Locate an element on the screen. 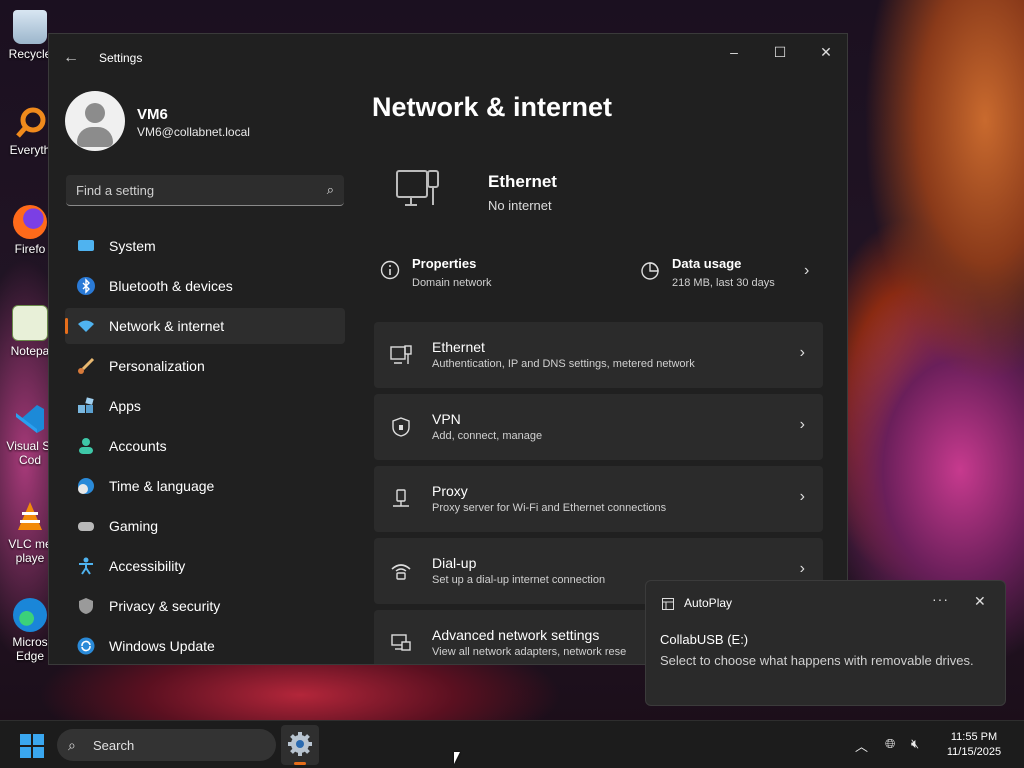 The width and height of the screenshot is (1024, 768). clock-time: 11:55 PM is located at coordinates (974, 737).